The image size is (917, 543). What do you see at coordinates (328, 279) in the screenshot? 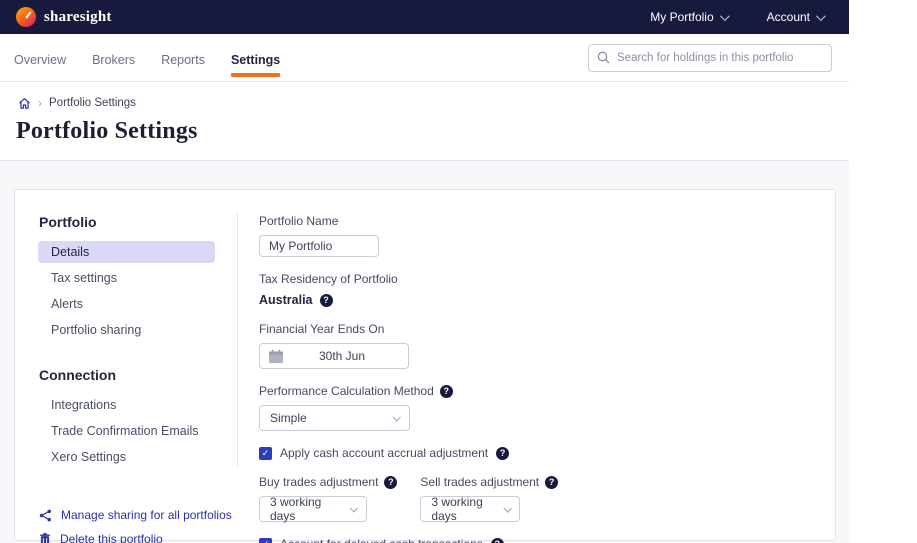
I see `tax-residency-label: Tax Residency of Portfolio` at bounding box center [328, 279].